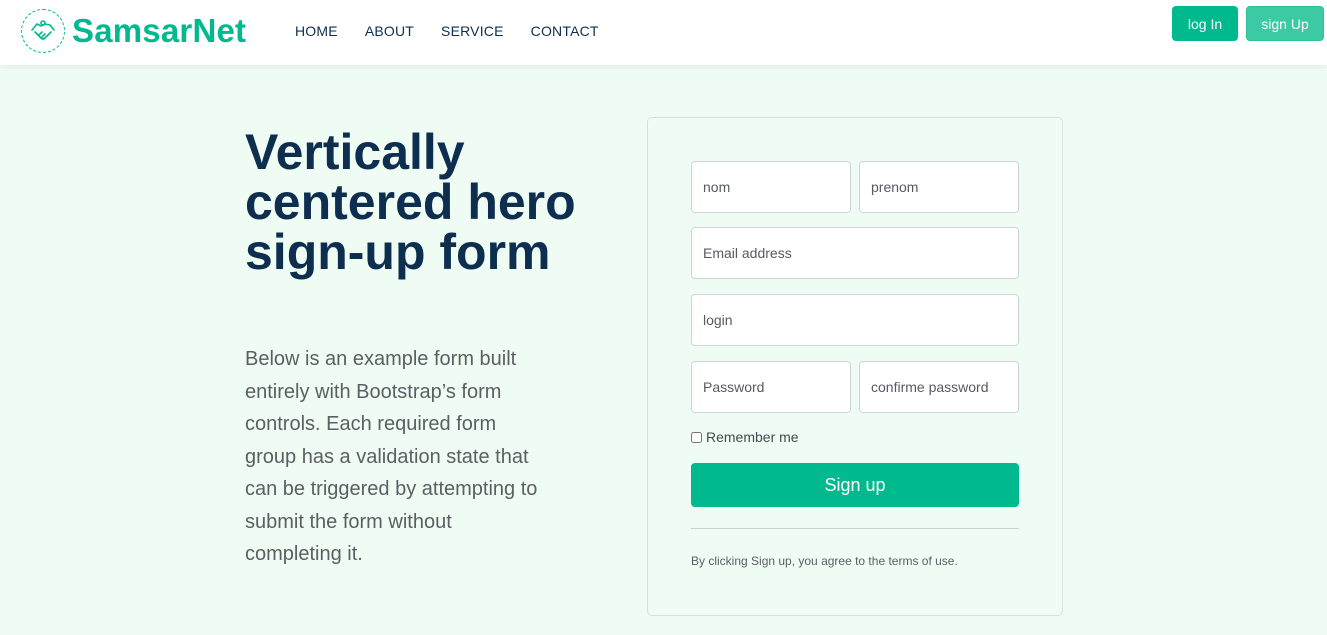 Image resolution: width=1327 pixels, height=635 pixels. What do you see at coordinates (316, 31) in the screenshot?
I see `nav-link-home: HOME` at bounding box center [316, 31].